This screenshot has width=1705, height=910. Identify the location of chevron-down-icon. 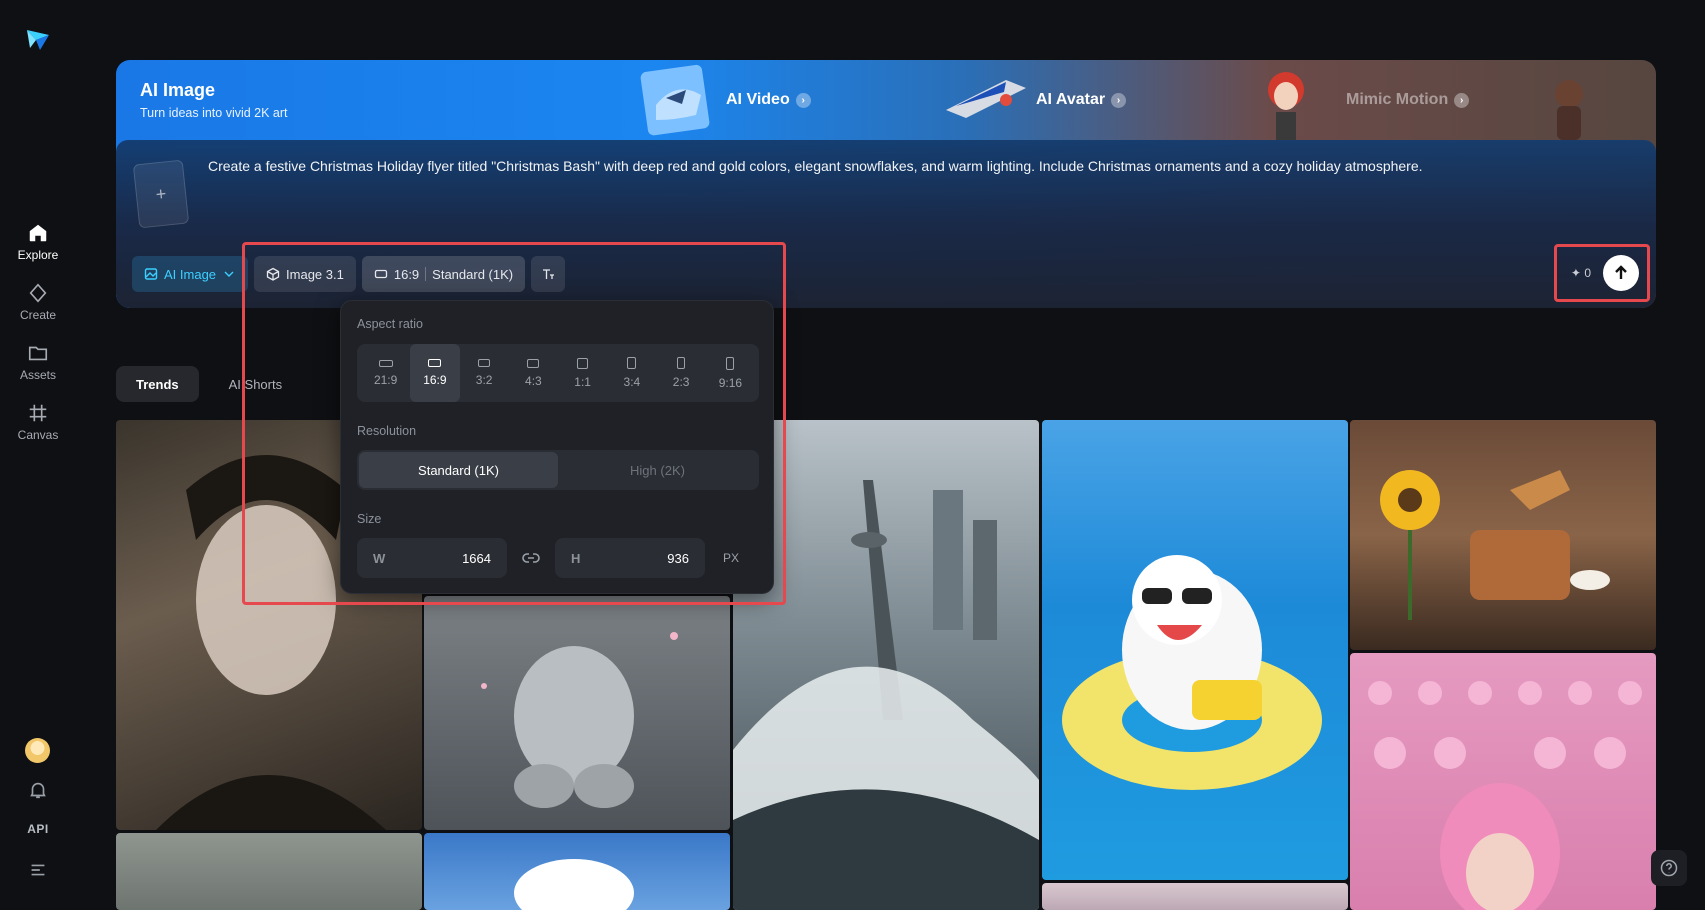
(229, 274).